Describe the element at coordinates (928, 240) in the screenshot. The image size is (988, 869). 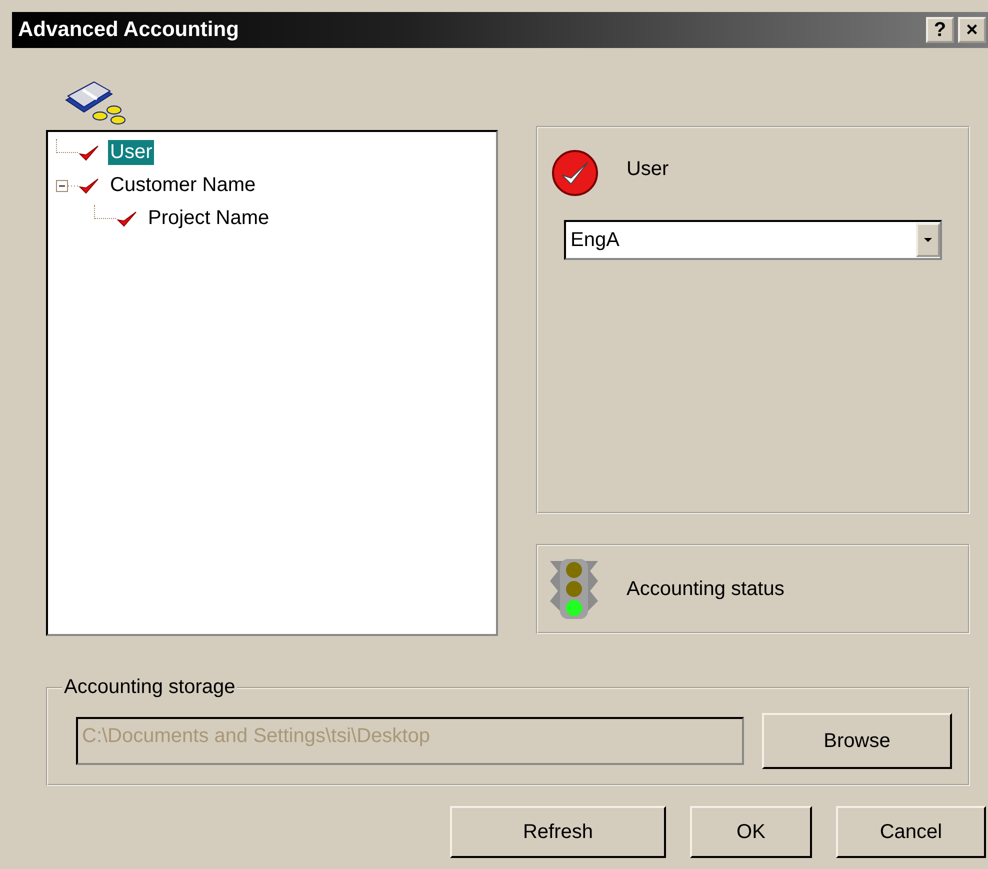
I see `caret-icon` at that location.